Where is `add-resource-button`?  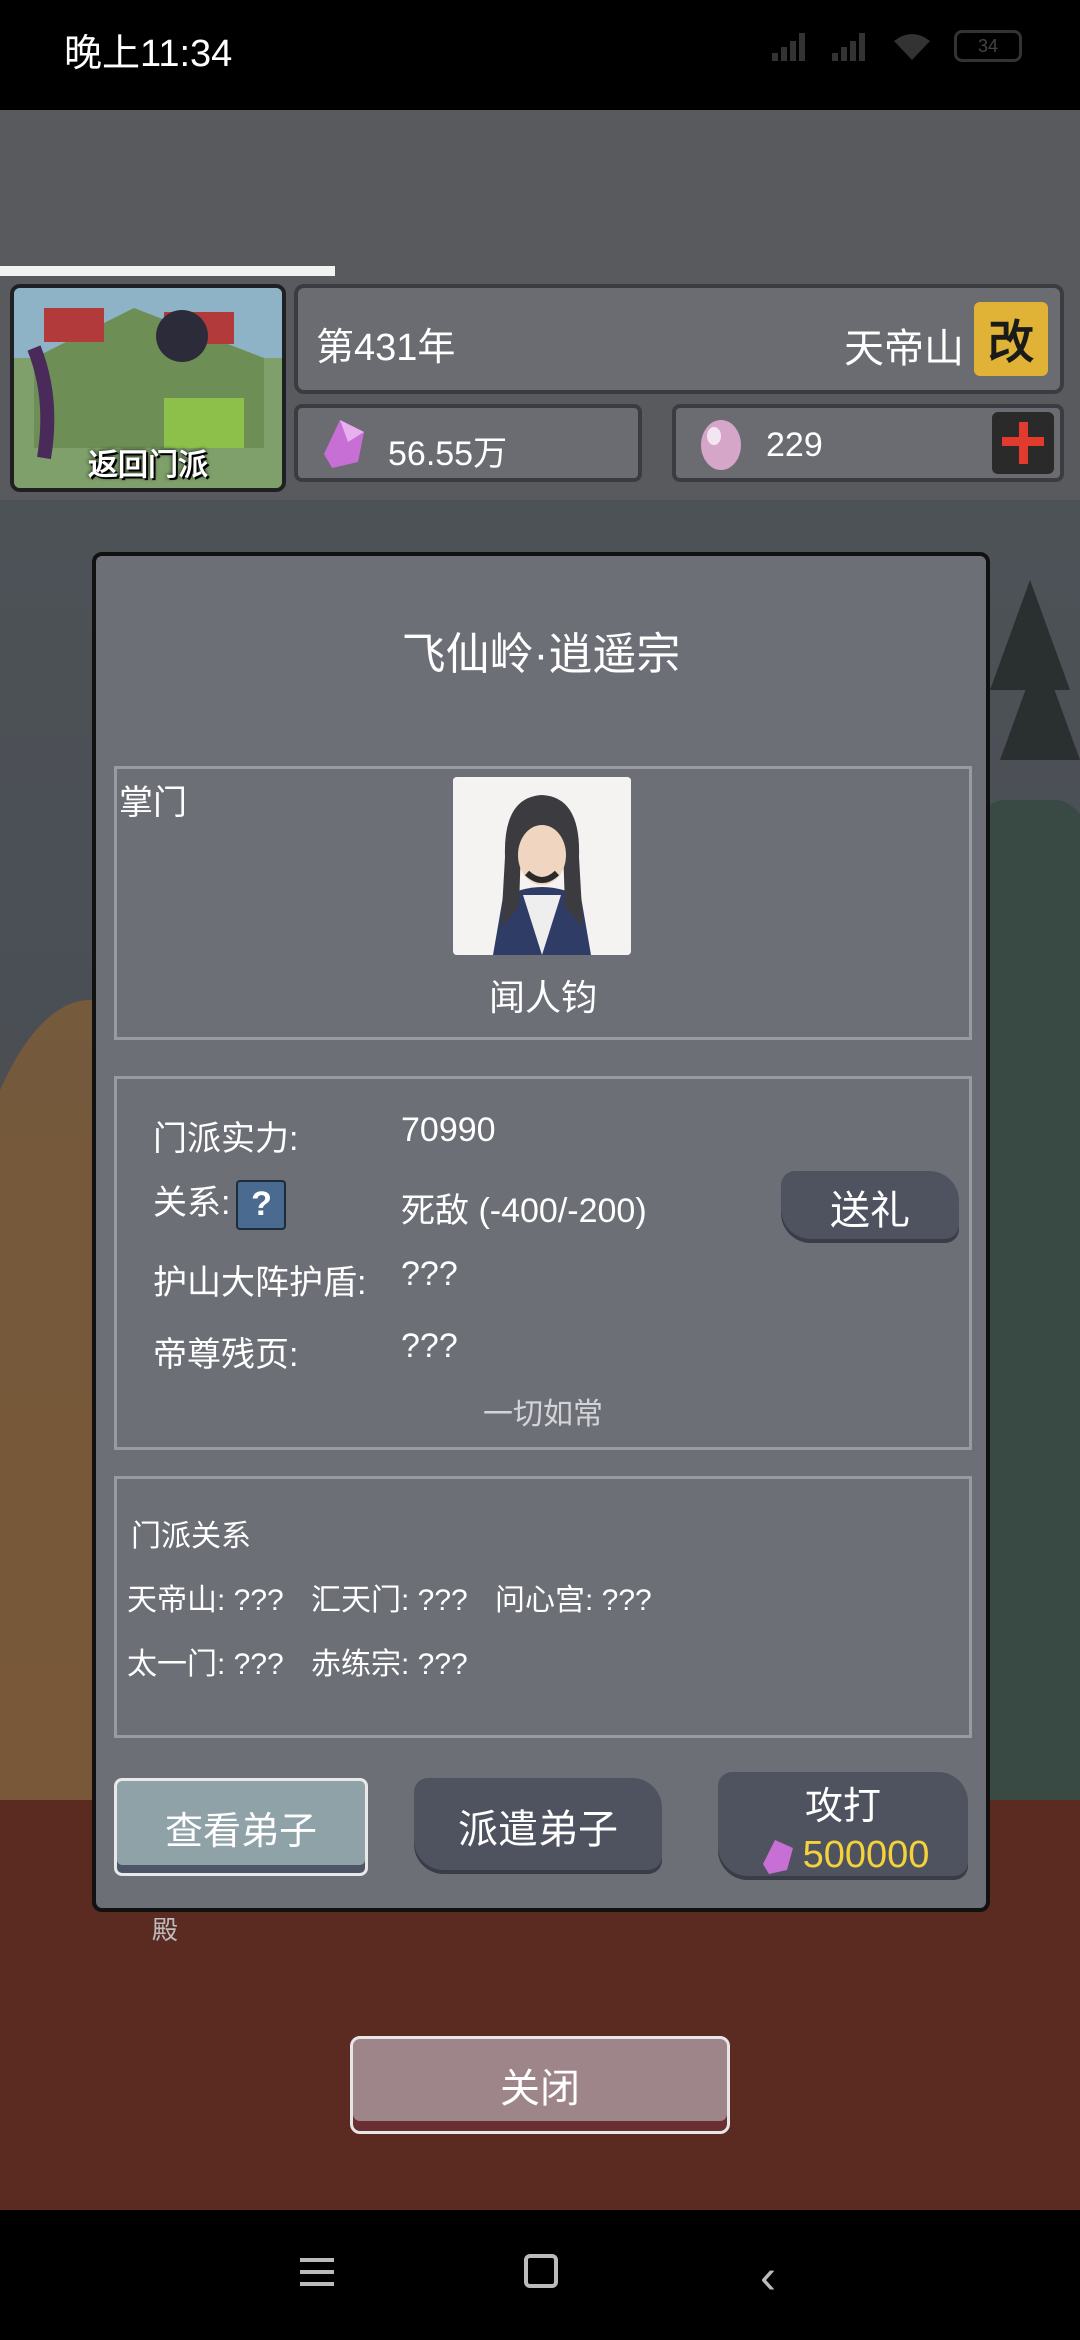
add-resource-button is located at coordinates (1023, 443).